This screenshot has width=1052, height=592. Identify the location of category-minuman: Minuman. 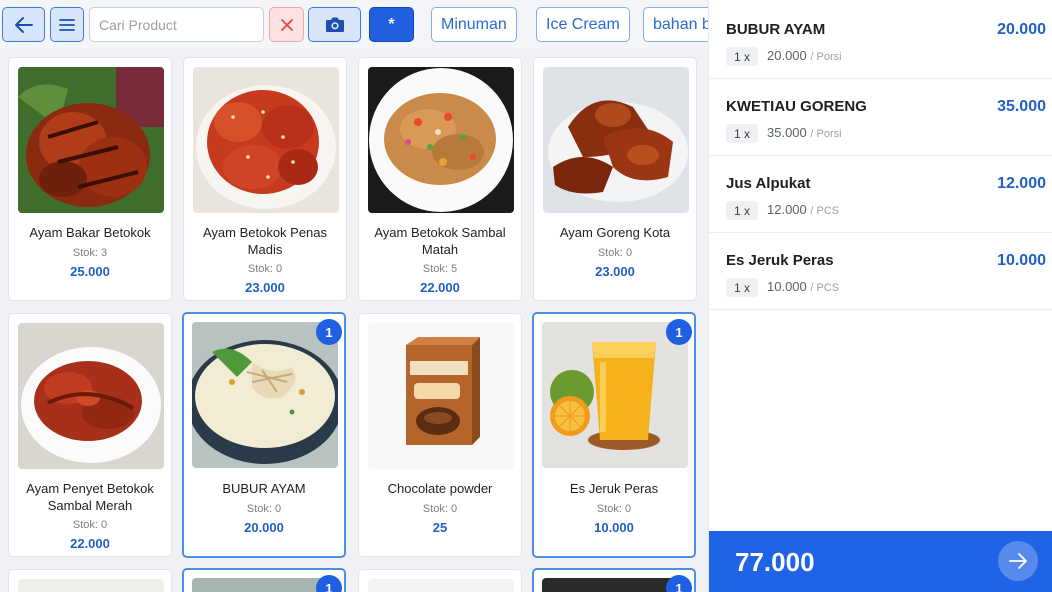
(474, 24).